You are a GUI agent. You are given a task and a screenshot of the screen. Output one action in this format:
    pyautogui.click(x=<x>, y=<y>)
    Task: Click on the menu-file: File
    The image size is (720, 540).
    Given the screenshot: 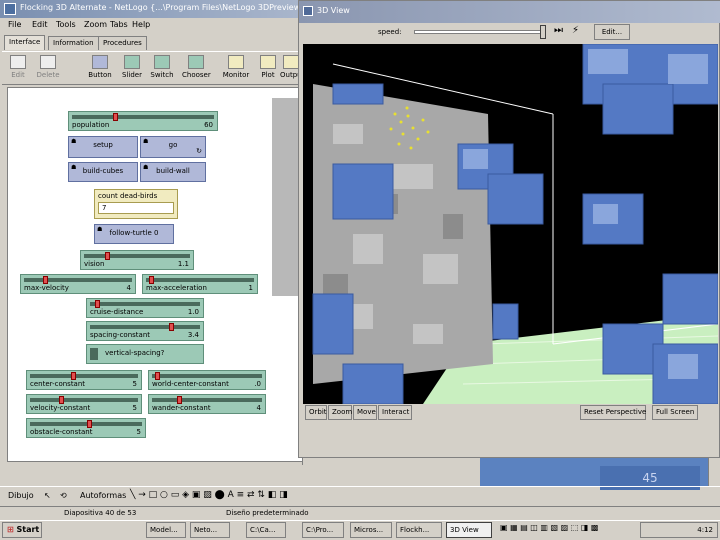 What is the action you would take?
    pyautogui.click(x=14, y=24)
    